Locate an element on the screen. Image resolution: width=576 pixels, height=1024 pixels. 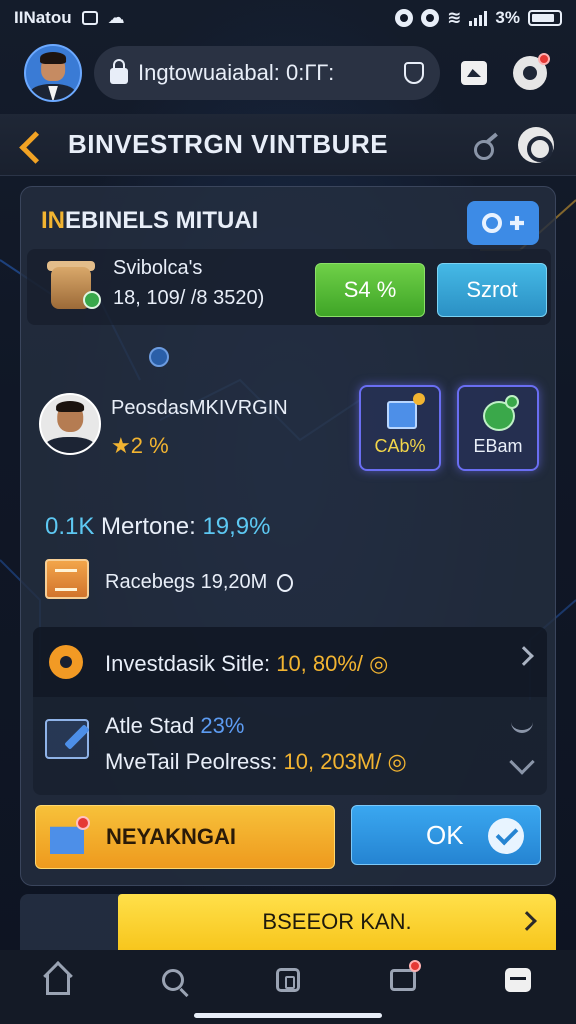
banner-button: BSEEOR KAN. is located at coordinates (337, 922).